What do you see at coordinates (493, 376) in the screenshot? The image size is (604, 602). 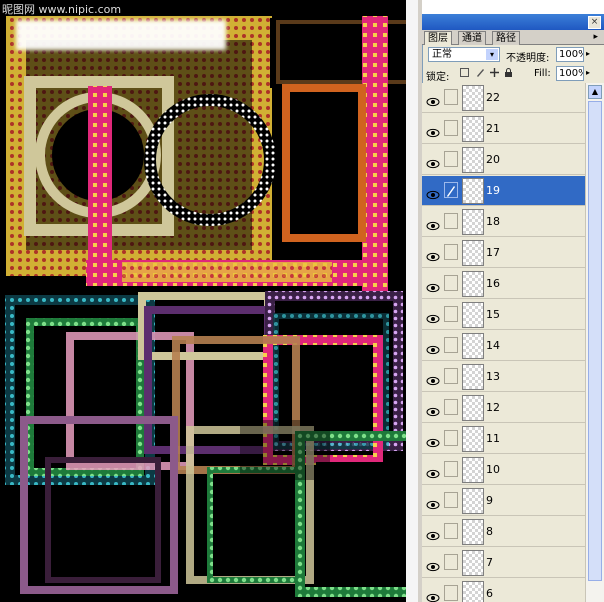 I see `layer-name: 13` at bounding box center [493, 376].